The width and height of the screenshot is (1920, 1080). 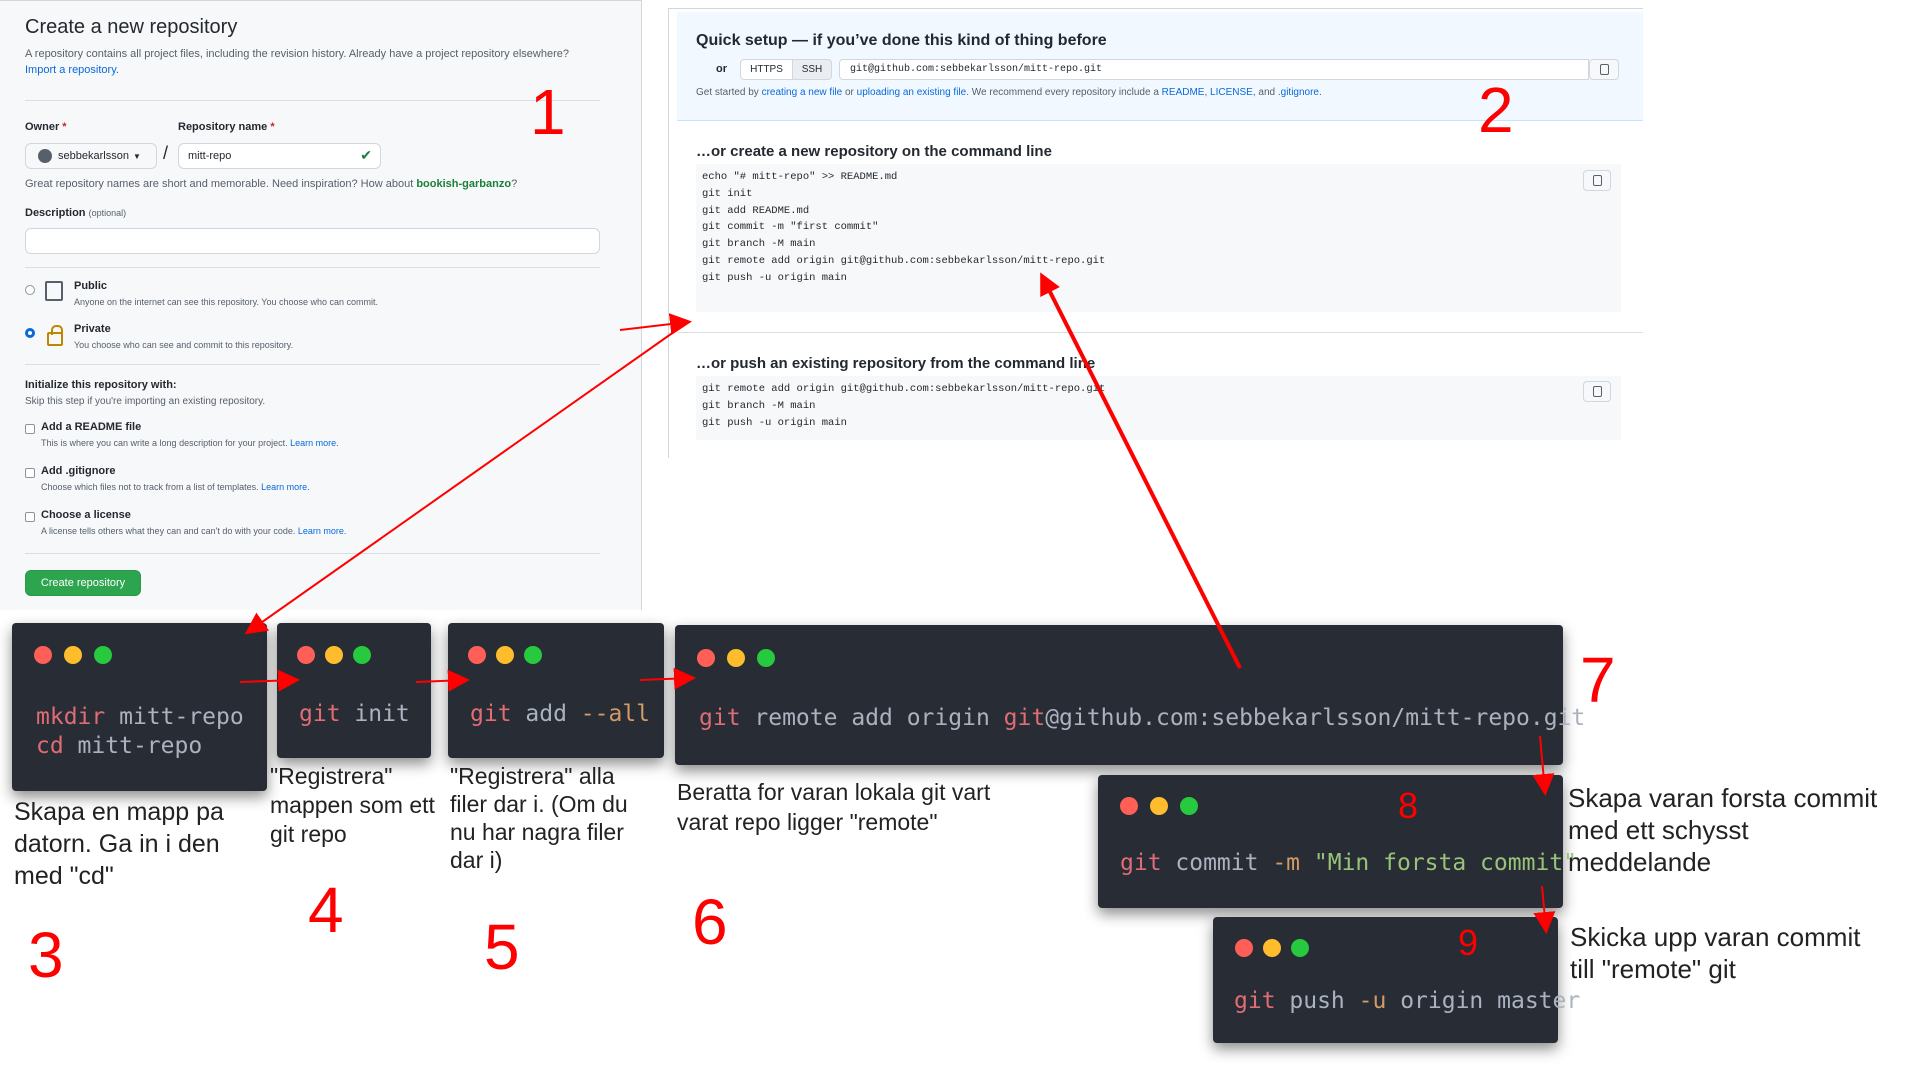 I want to click on step-number-3: 3, so click(x=46, y=955).